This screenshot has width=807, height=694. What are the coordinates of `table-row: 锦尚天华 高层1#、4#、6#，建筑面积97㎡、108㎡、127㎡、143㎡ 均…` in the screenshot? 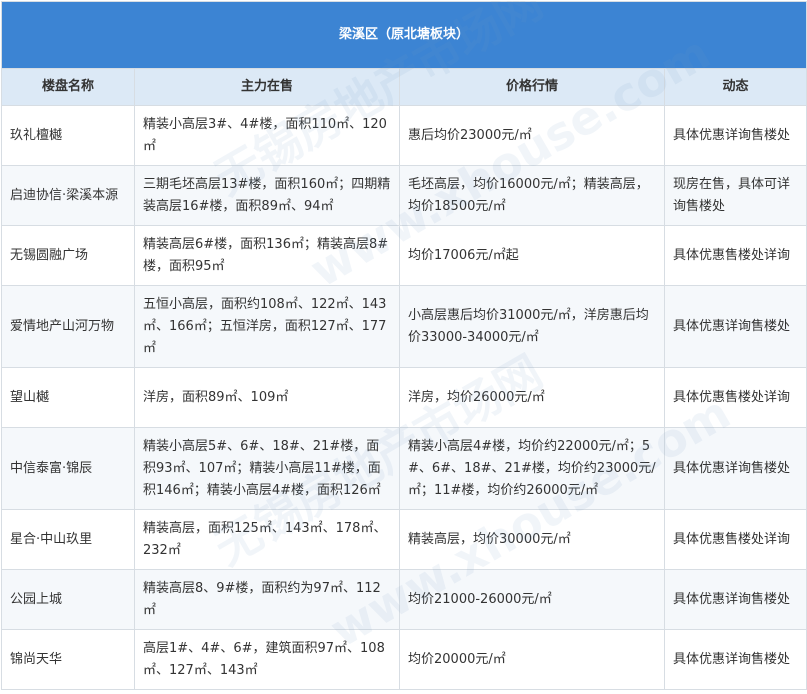 It's located at (404, 659).